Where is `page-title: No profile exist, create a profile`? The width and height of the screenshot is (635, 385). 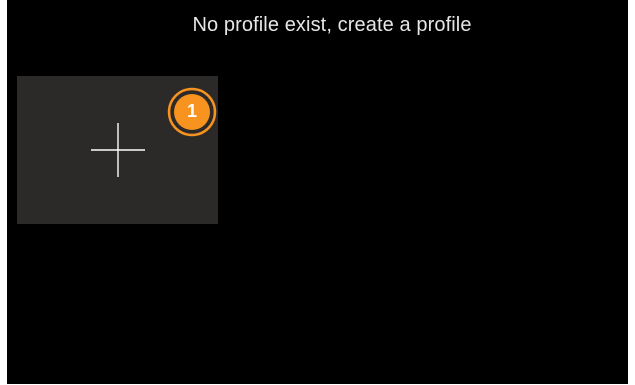 page-title: No profile exist, create a profile is located at coordinates (332, 25).